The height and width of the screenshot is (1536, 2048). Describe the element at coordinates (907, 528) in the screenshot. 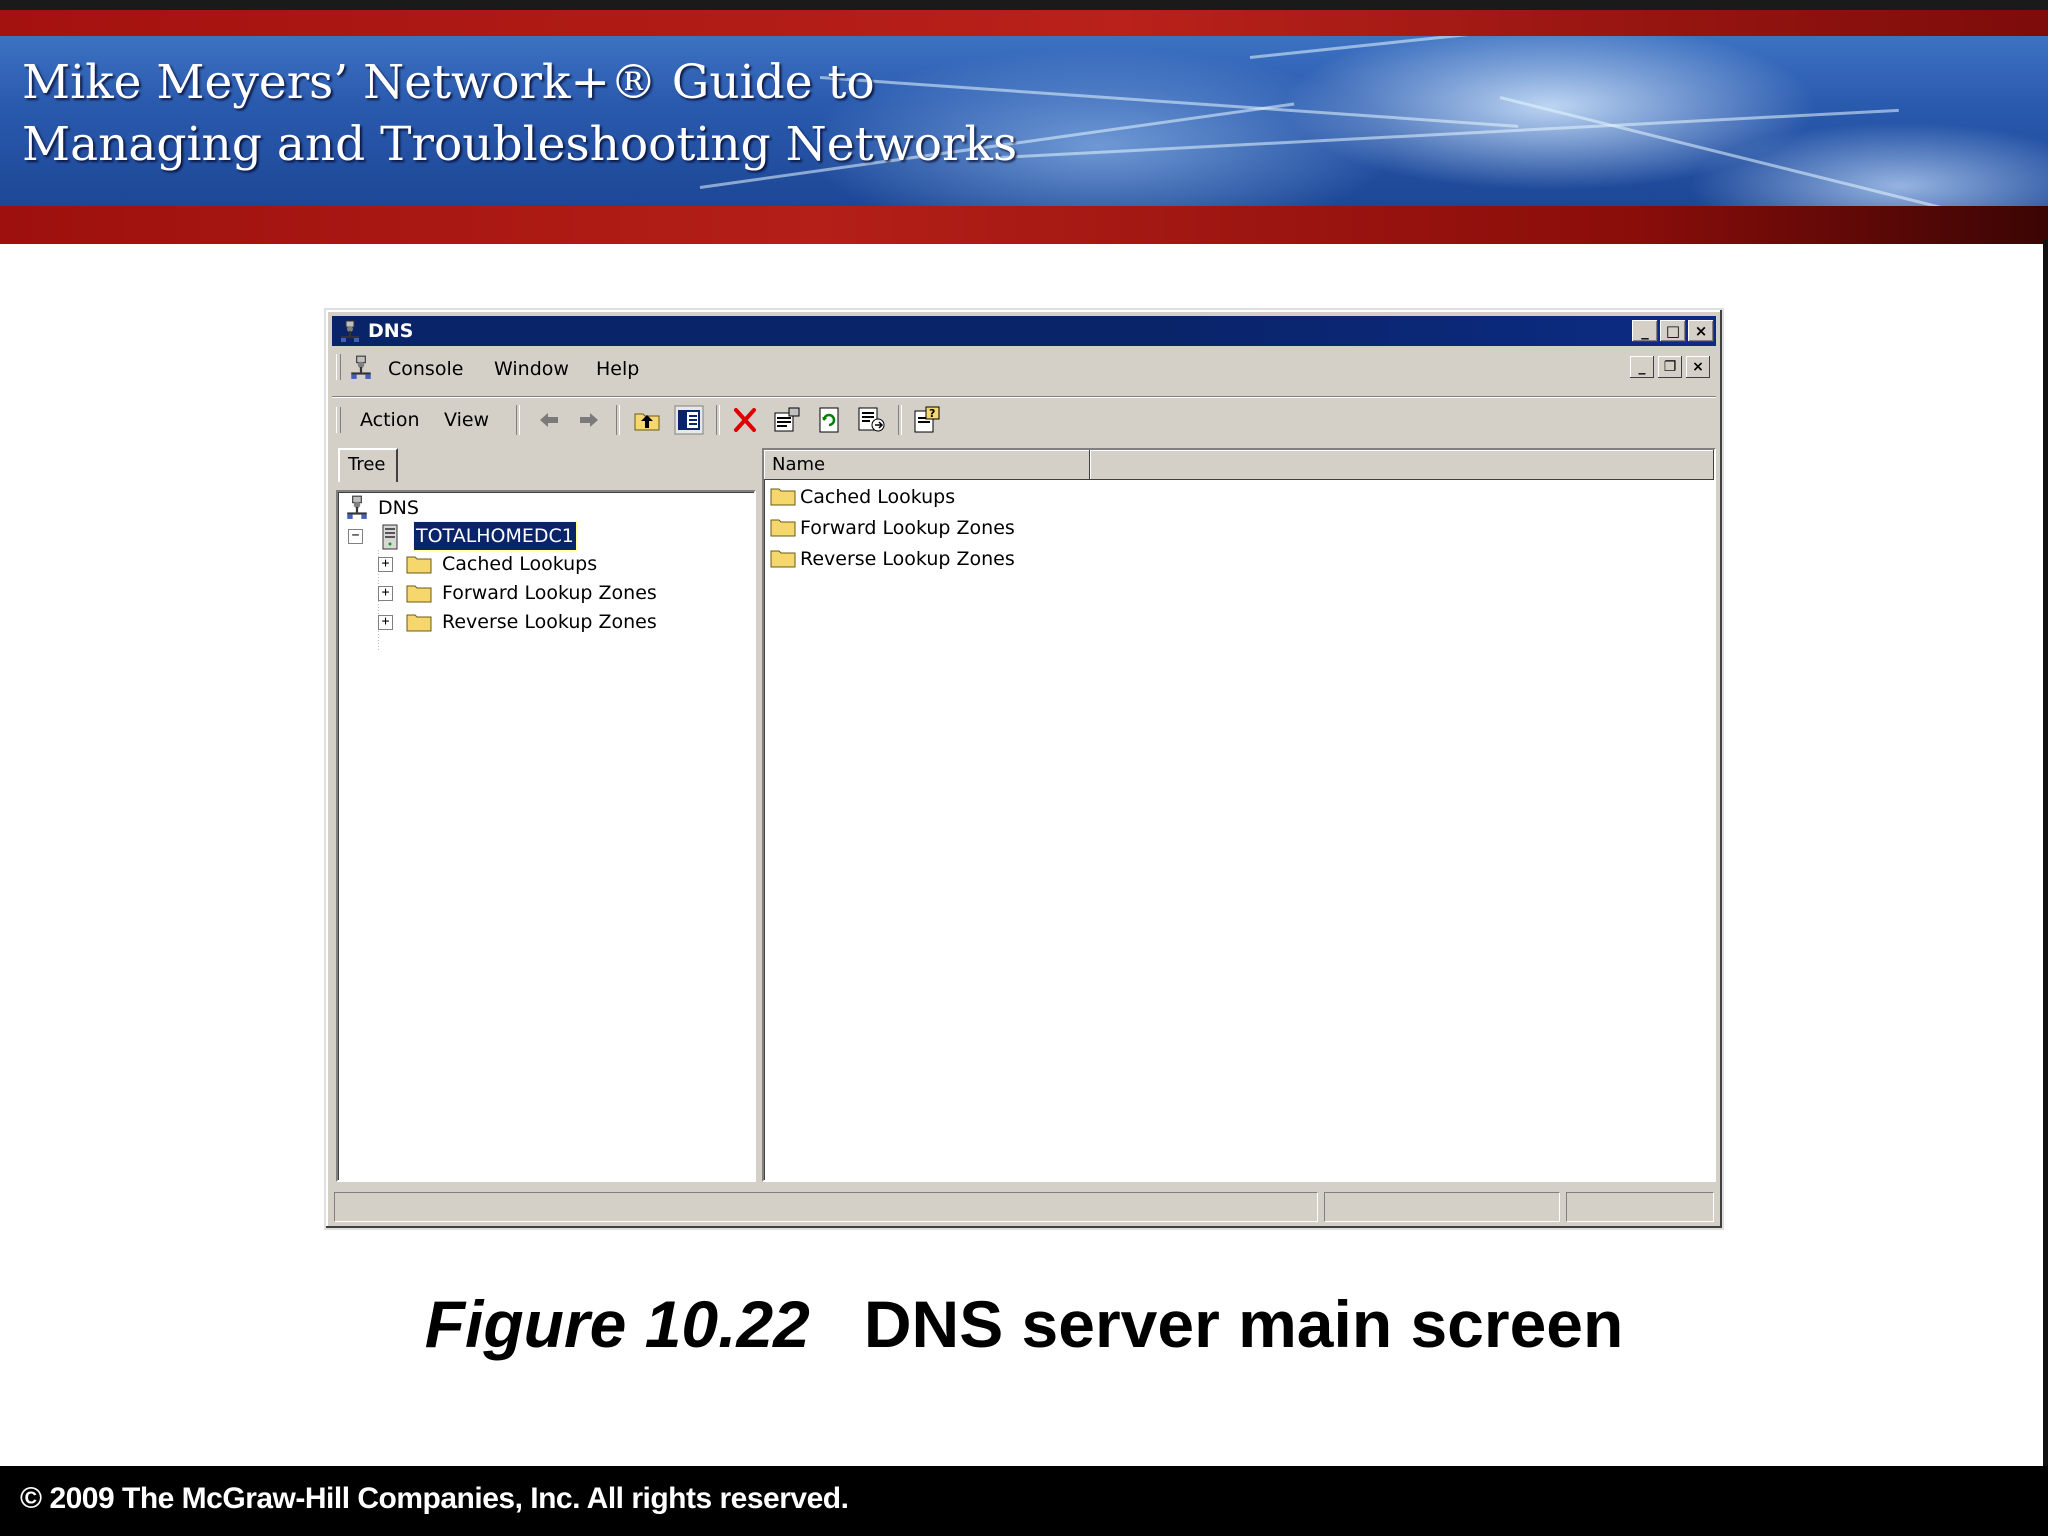

I see `list-item-label: Forward Lookup Zones` at that location.